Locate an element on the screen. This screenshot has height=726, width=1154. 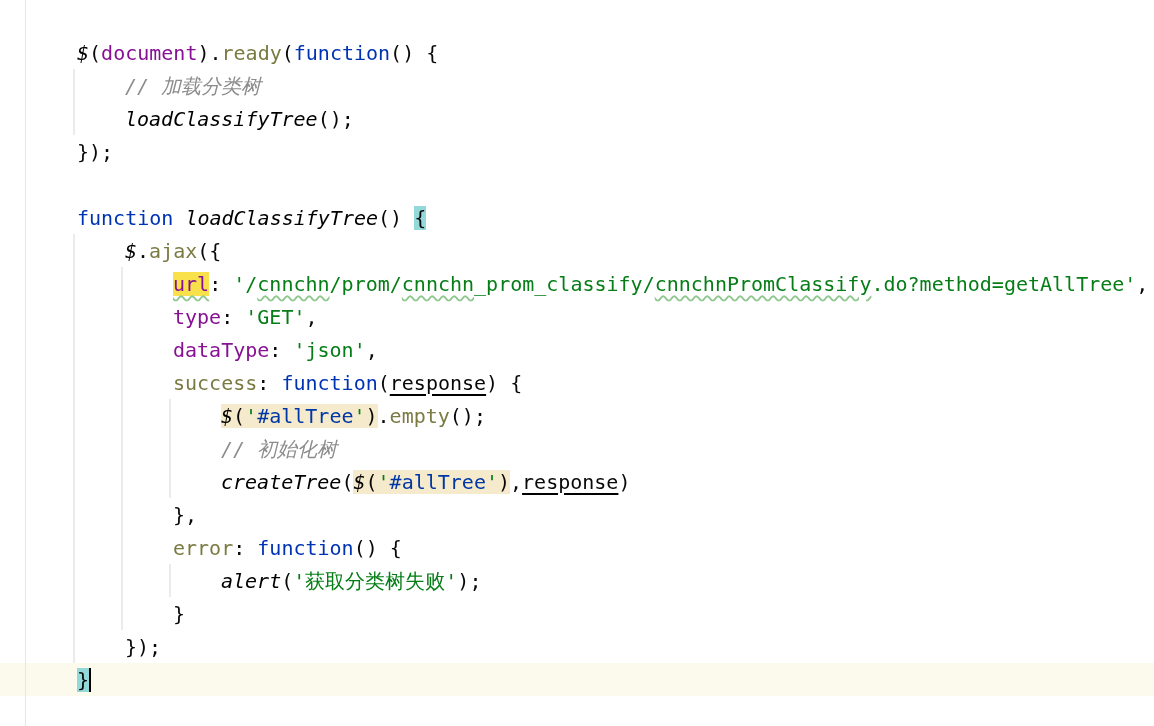
code-line: alert('获取分类树失败'); is located at coordinates (351, 581).